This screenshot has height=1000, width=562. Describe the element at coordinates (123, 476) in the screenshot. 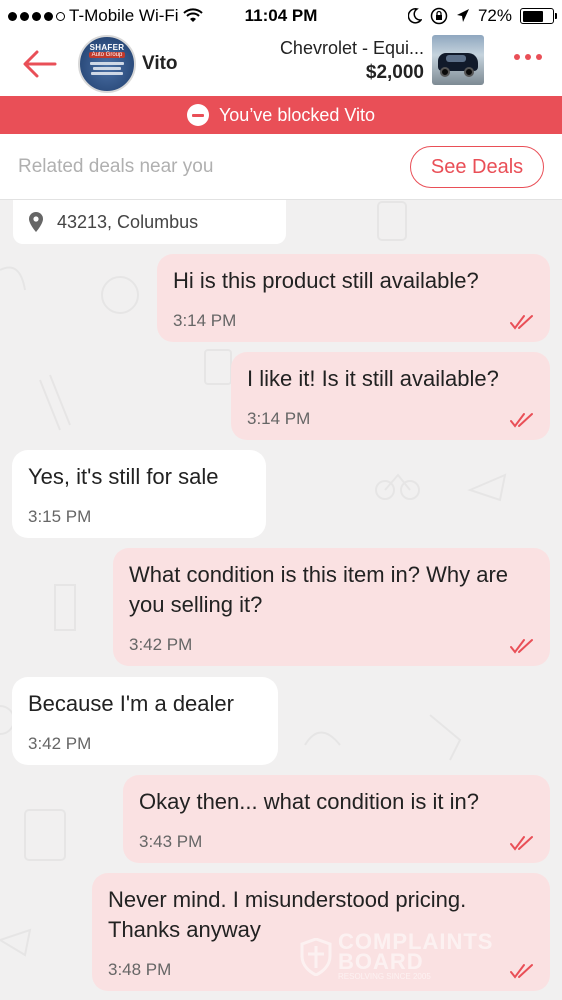

I see `message-text: Yes, it's still for sale` at that location.